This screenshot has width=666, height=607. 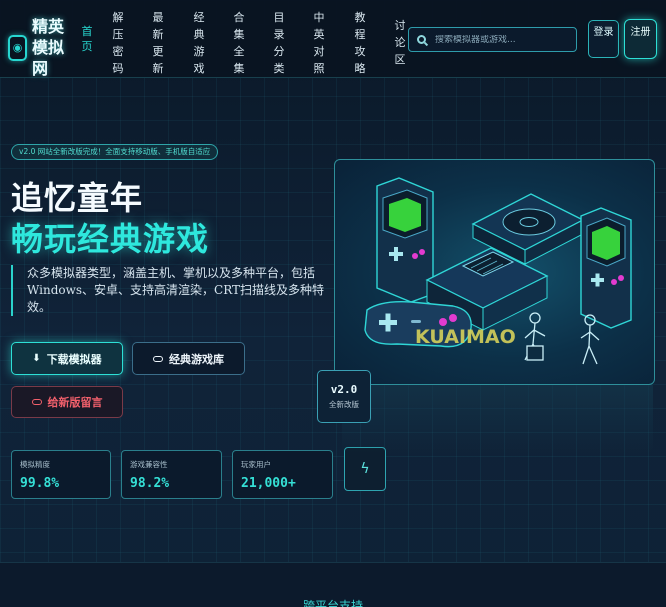 What do you see at coordinates (171, 474) in the screenshot?
I see `stat-card-compatibility: 游戏兼容性 98.2%` at bounding box center [171, 474].